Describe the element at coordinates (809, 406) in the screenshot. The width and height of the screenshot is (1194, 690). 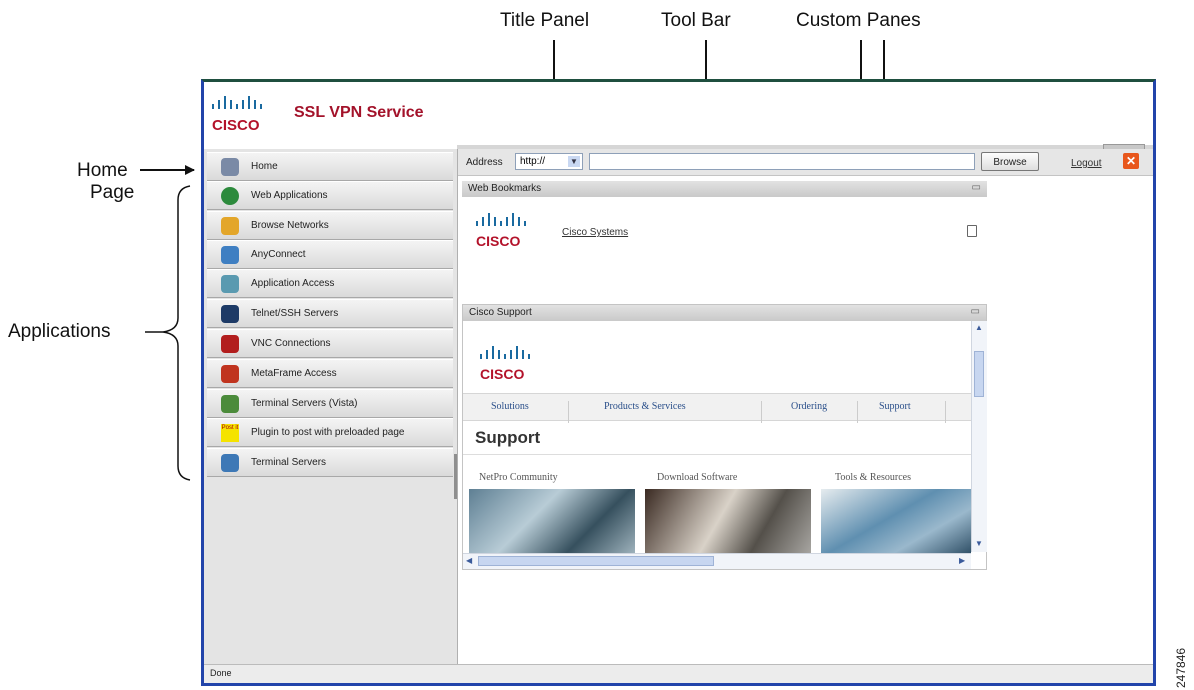
I see `support-nav-ordering: Ordering` at that location.